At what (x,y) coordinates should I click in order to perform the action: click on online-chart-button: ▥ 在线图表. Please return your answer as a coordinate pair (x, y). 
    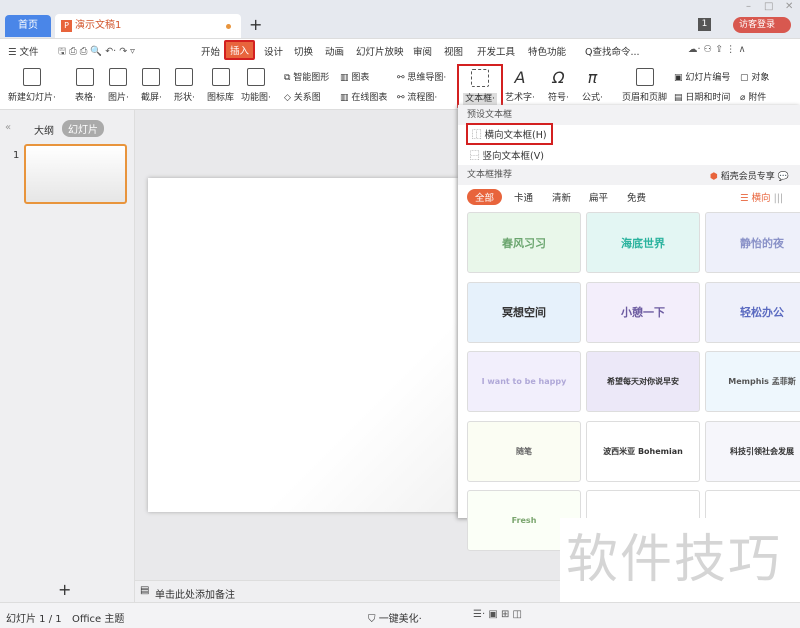
    Looking at the image, I should click on (363, 96).